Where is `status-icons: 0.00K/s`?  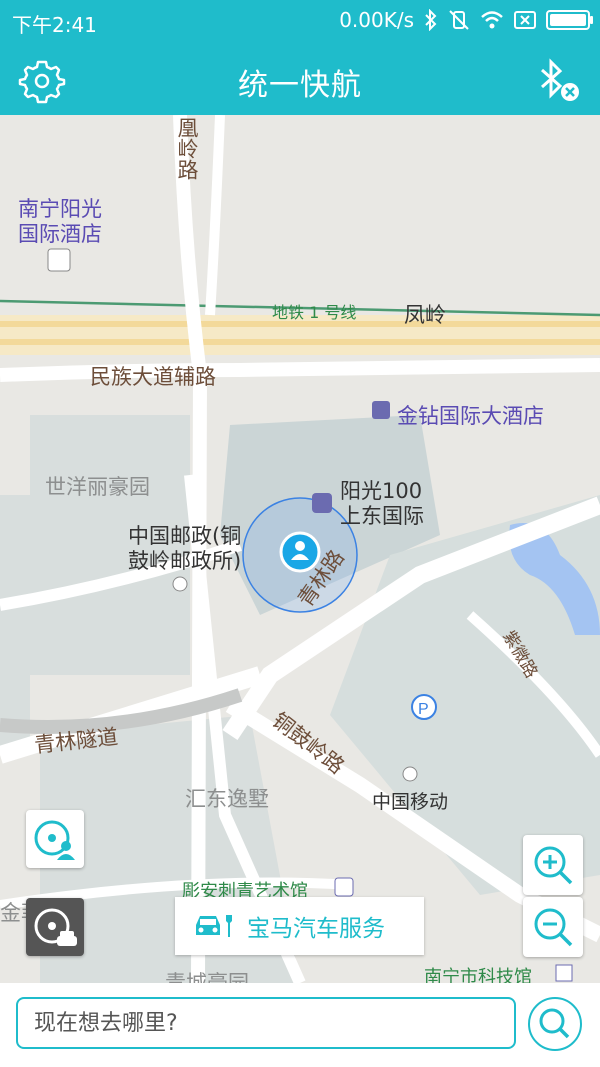
status-icons: 0.00K/s is located at coordinates (466, 20).